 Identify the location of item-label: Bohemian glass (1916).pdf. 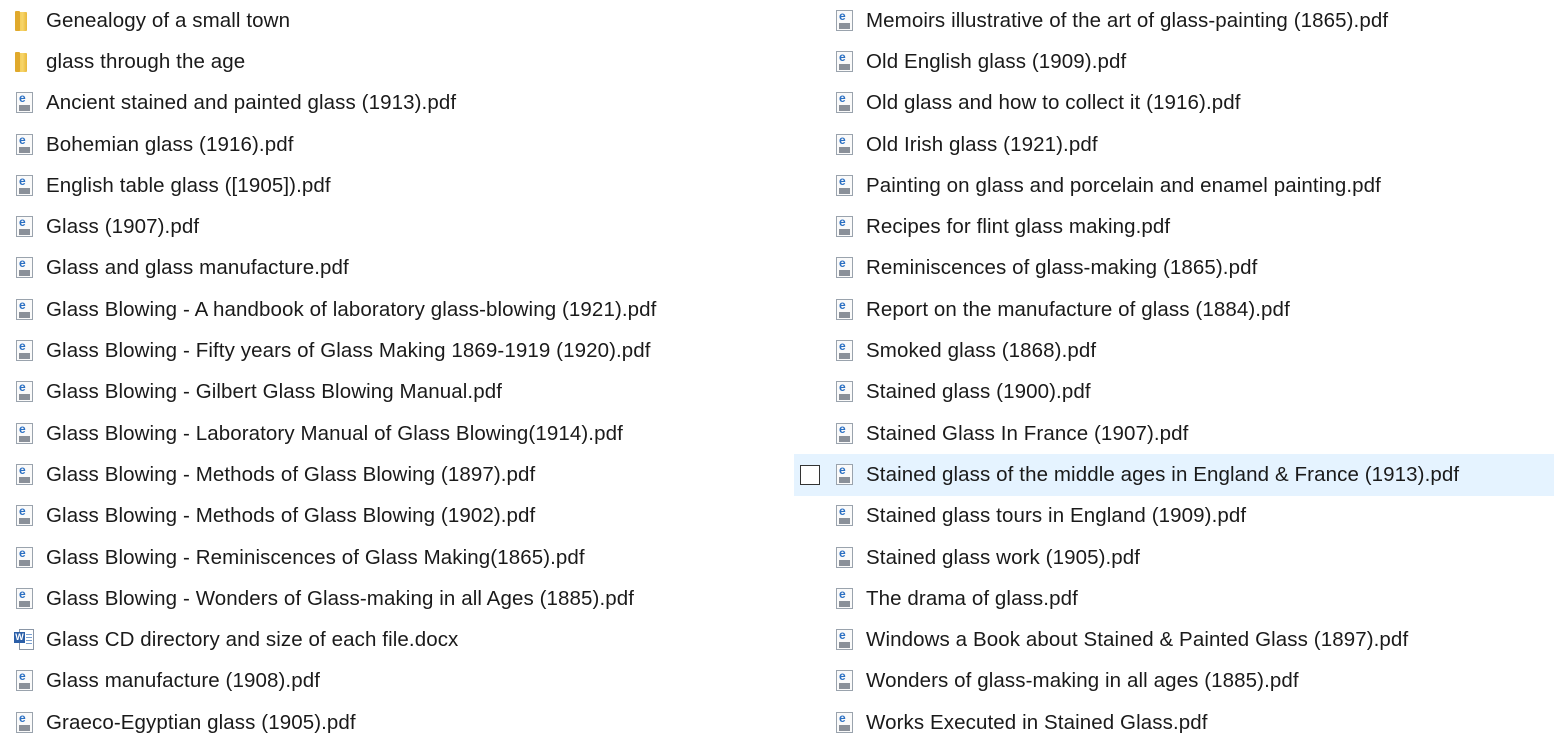
(170, 144).